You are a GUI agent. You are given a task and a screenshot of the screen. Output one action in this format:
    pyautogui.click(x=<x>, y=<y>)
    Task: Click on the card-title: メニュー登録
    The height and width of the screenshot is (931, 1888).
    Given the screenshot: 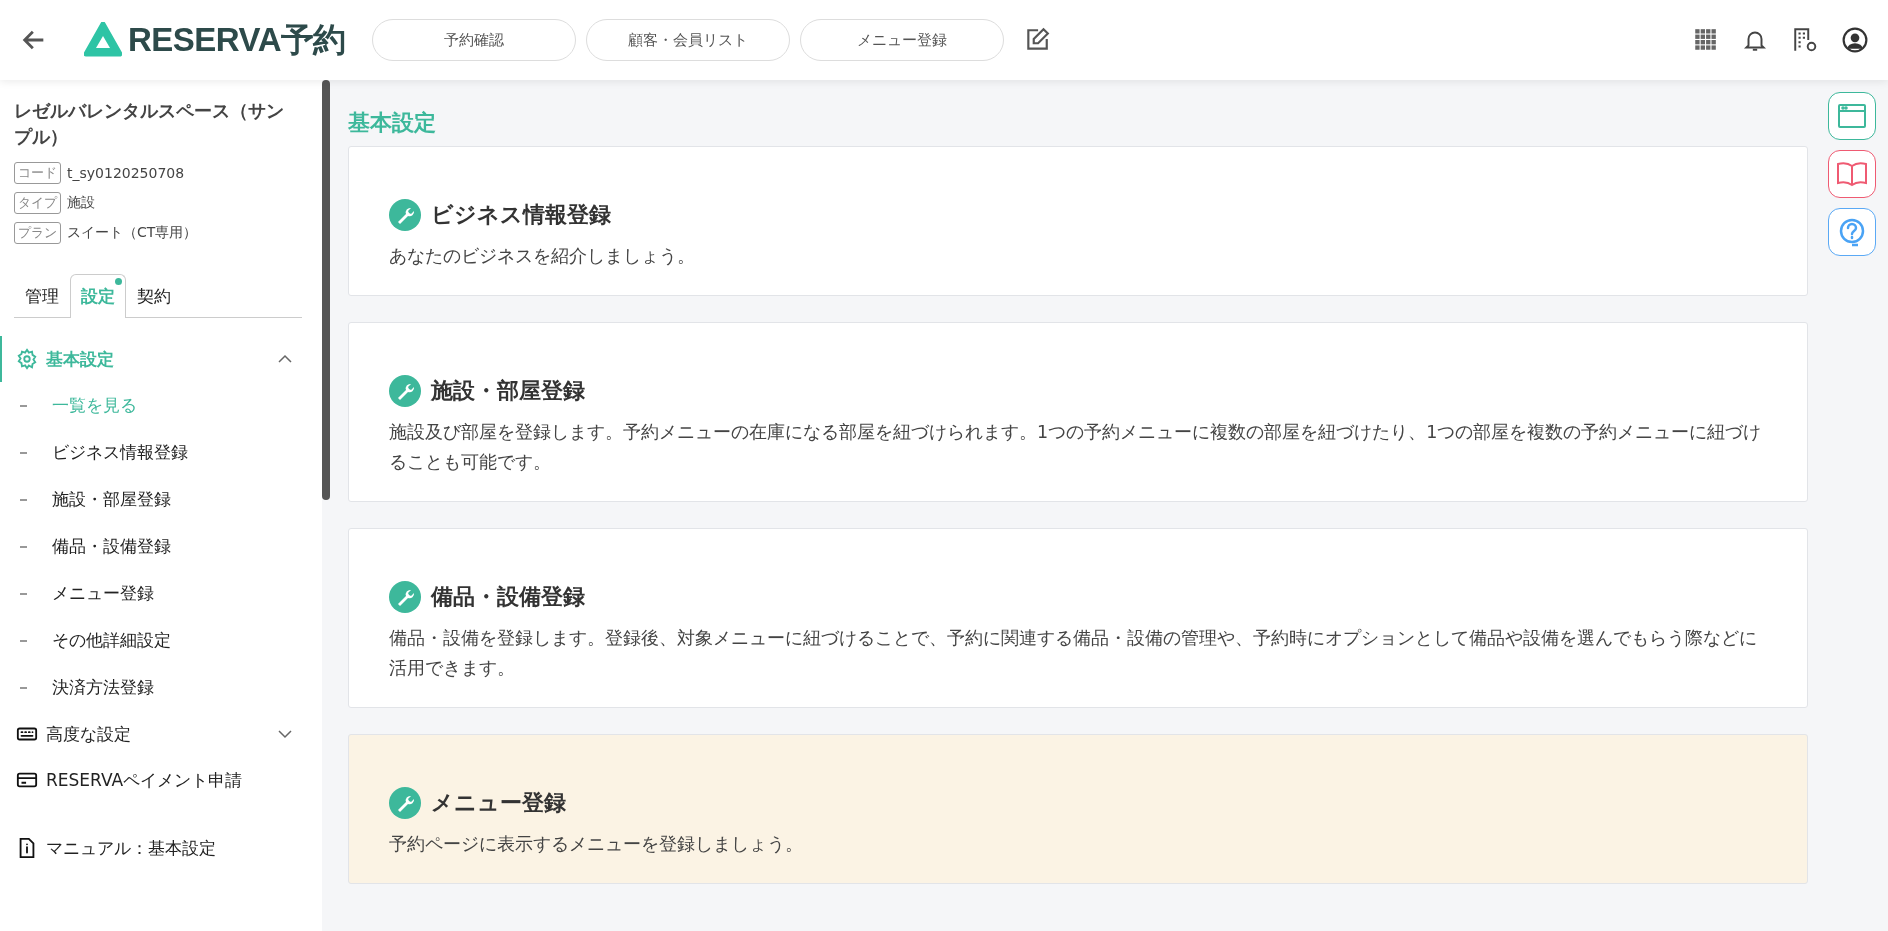 What is the action you would take?
    pyautogui.click(x=498, y=803)
    